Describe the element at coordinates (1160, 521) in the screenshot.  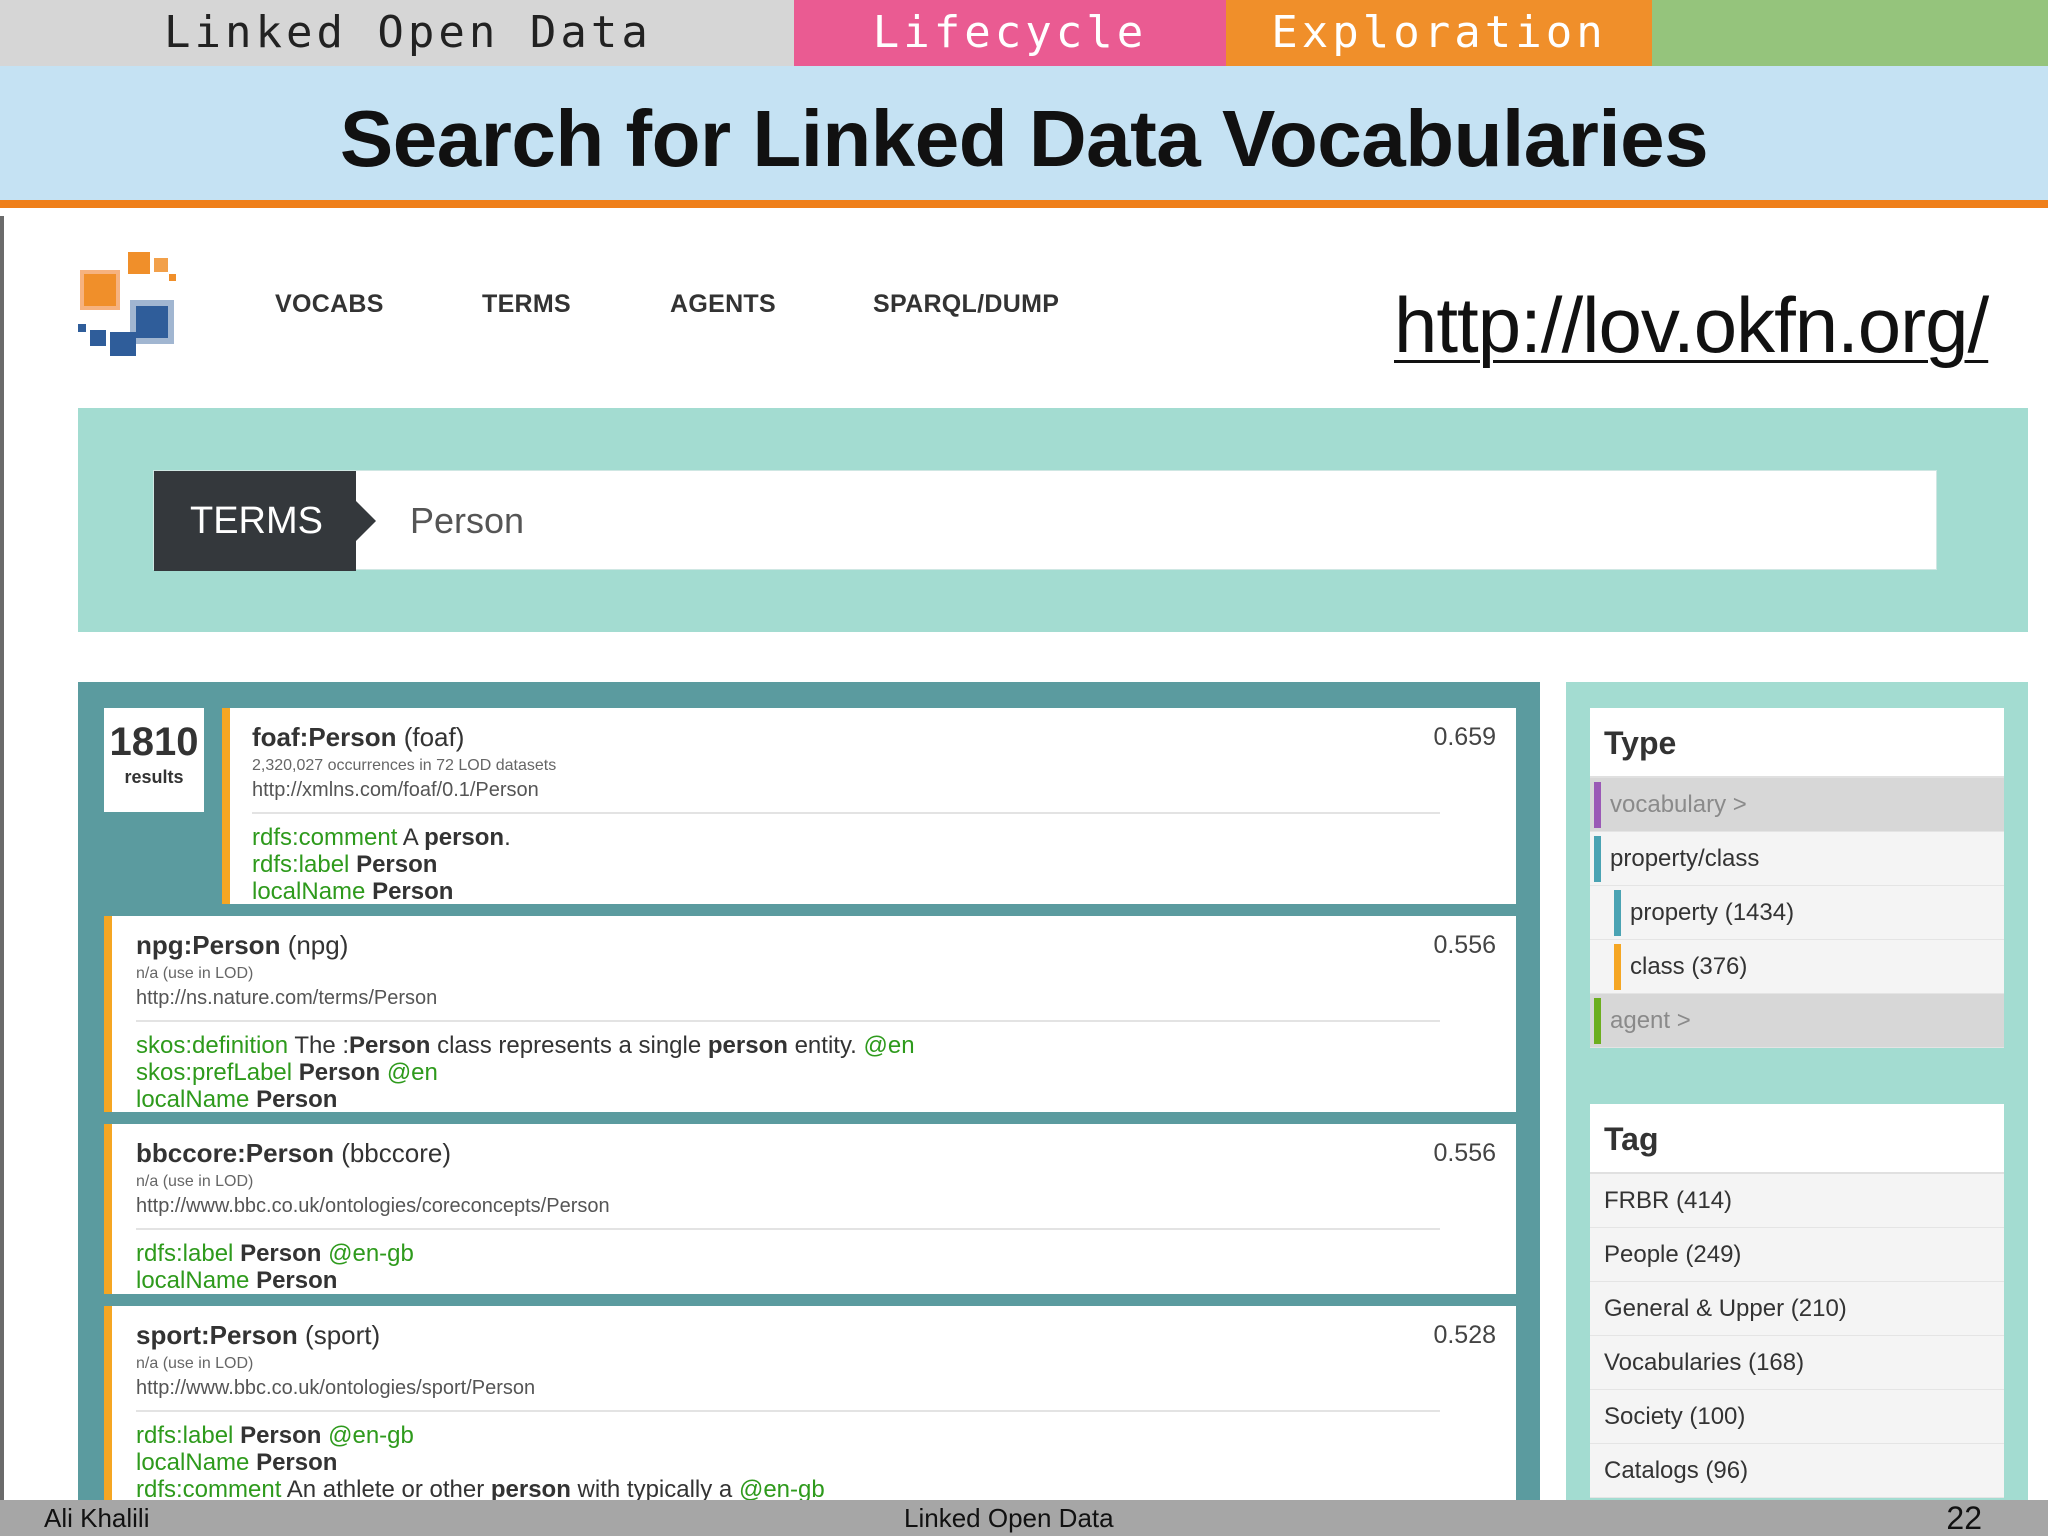
I see `search-input` at that location.